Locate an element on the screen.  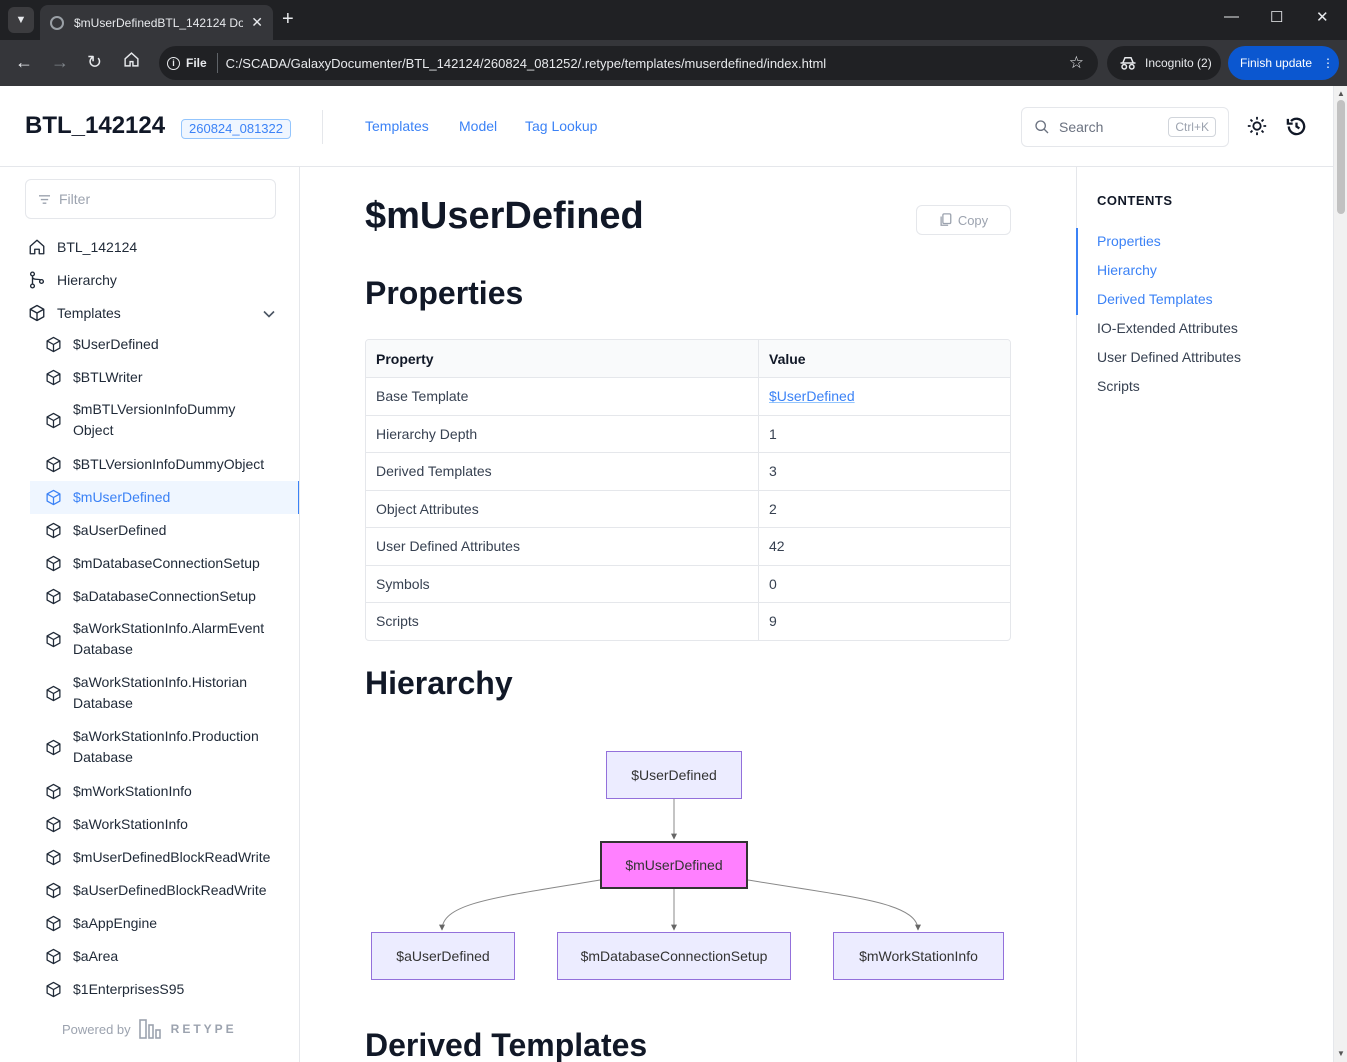
sidebar-template-item: $mUserDefined is located at coordinates (164, 497).